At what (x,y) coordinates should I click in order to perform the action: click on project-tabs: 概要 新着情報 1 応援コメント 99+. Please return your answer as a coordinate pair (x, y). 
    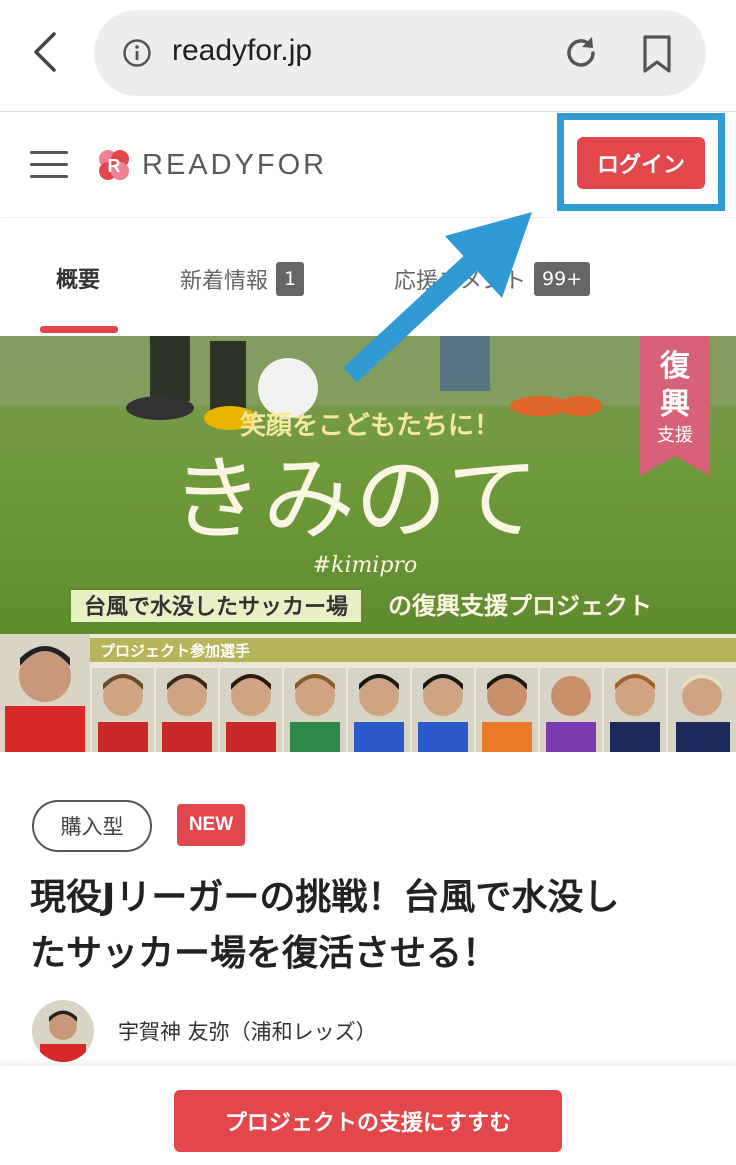
    Looking at the image, I should click on (368, 277).